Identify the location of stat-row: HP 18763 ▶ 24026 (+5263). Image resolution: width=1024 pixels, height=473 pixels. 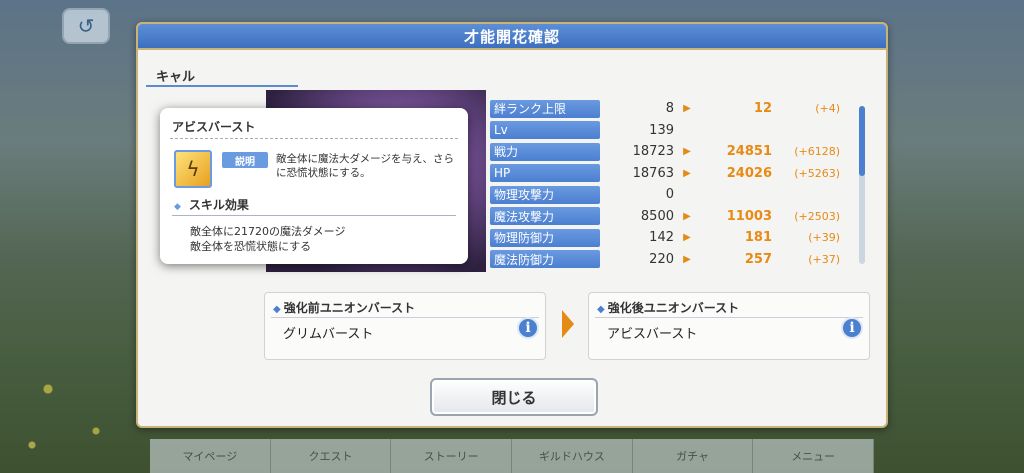
(666, 174).